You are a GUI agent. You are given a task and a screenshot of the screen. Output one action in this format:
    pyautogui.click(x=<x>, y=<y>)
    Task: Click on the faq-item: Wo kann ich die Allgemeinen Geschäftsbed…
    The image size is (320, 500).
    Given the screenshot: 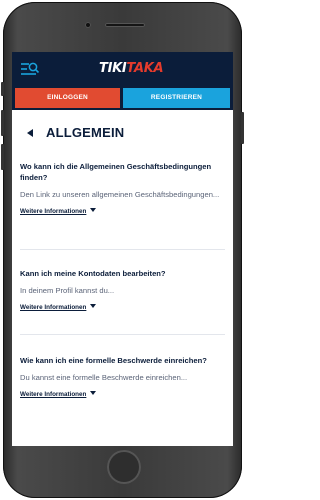 What is the action you would take?
    pyautogui.click(x=122, y=189)
    